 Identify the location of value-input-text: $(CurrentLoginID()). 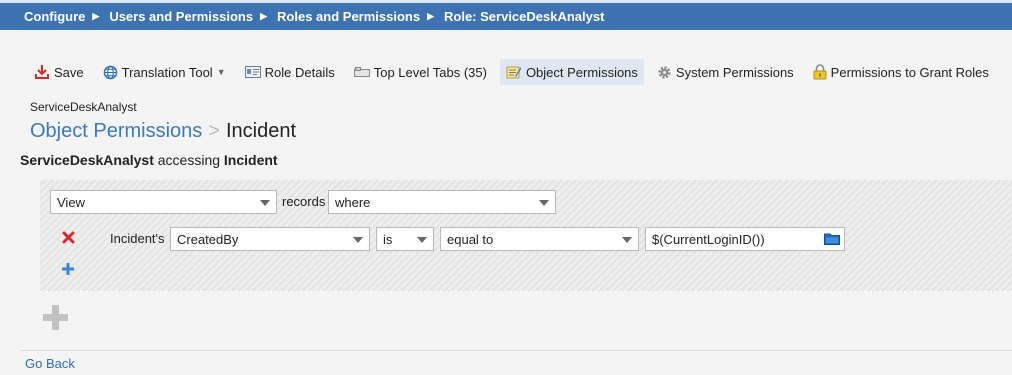
(708, 239).